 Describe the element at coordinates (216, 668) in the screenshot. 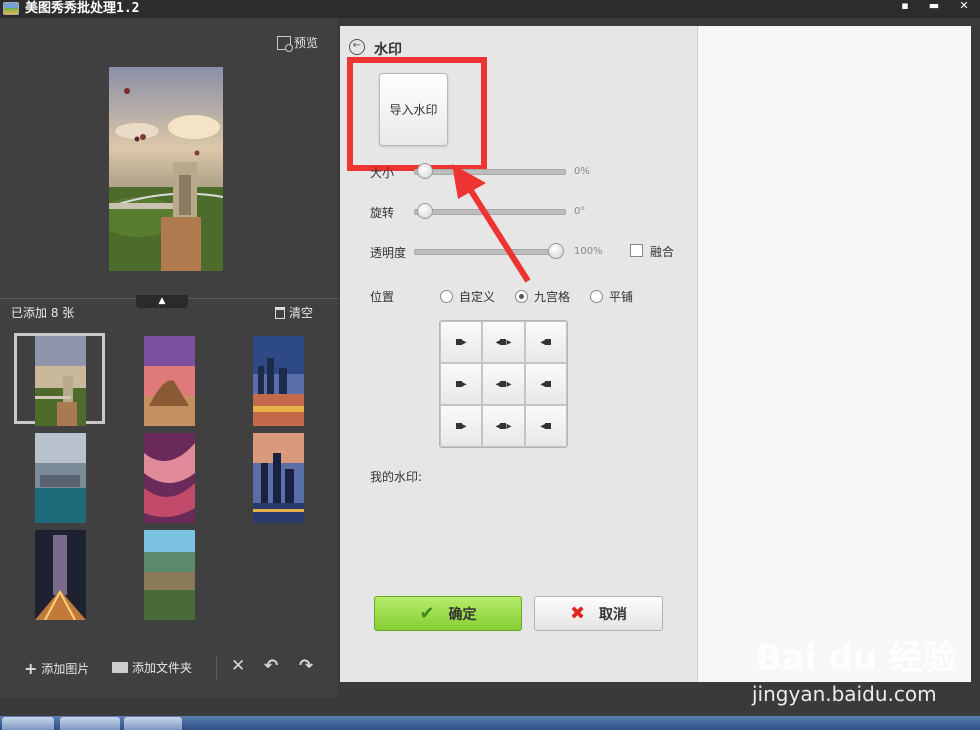

I see `toolbar-separator` at that location.